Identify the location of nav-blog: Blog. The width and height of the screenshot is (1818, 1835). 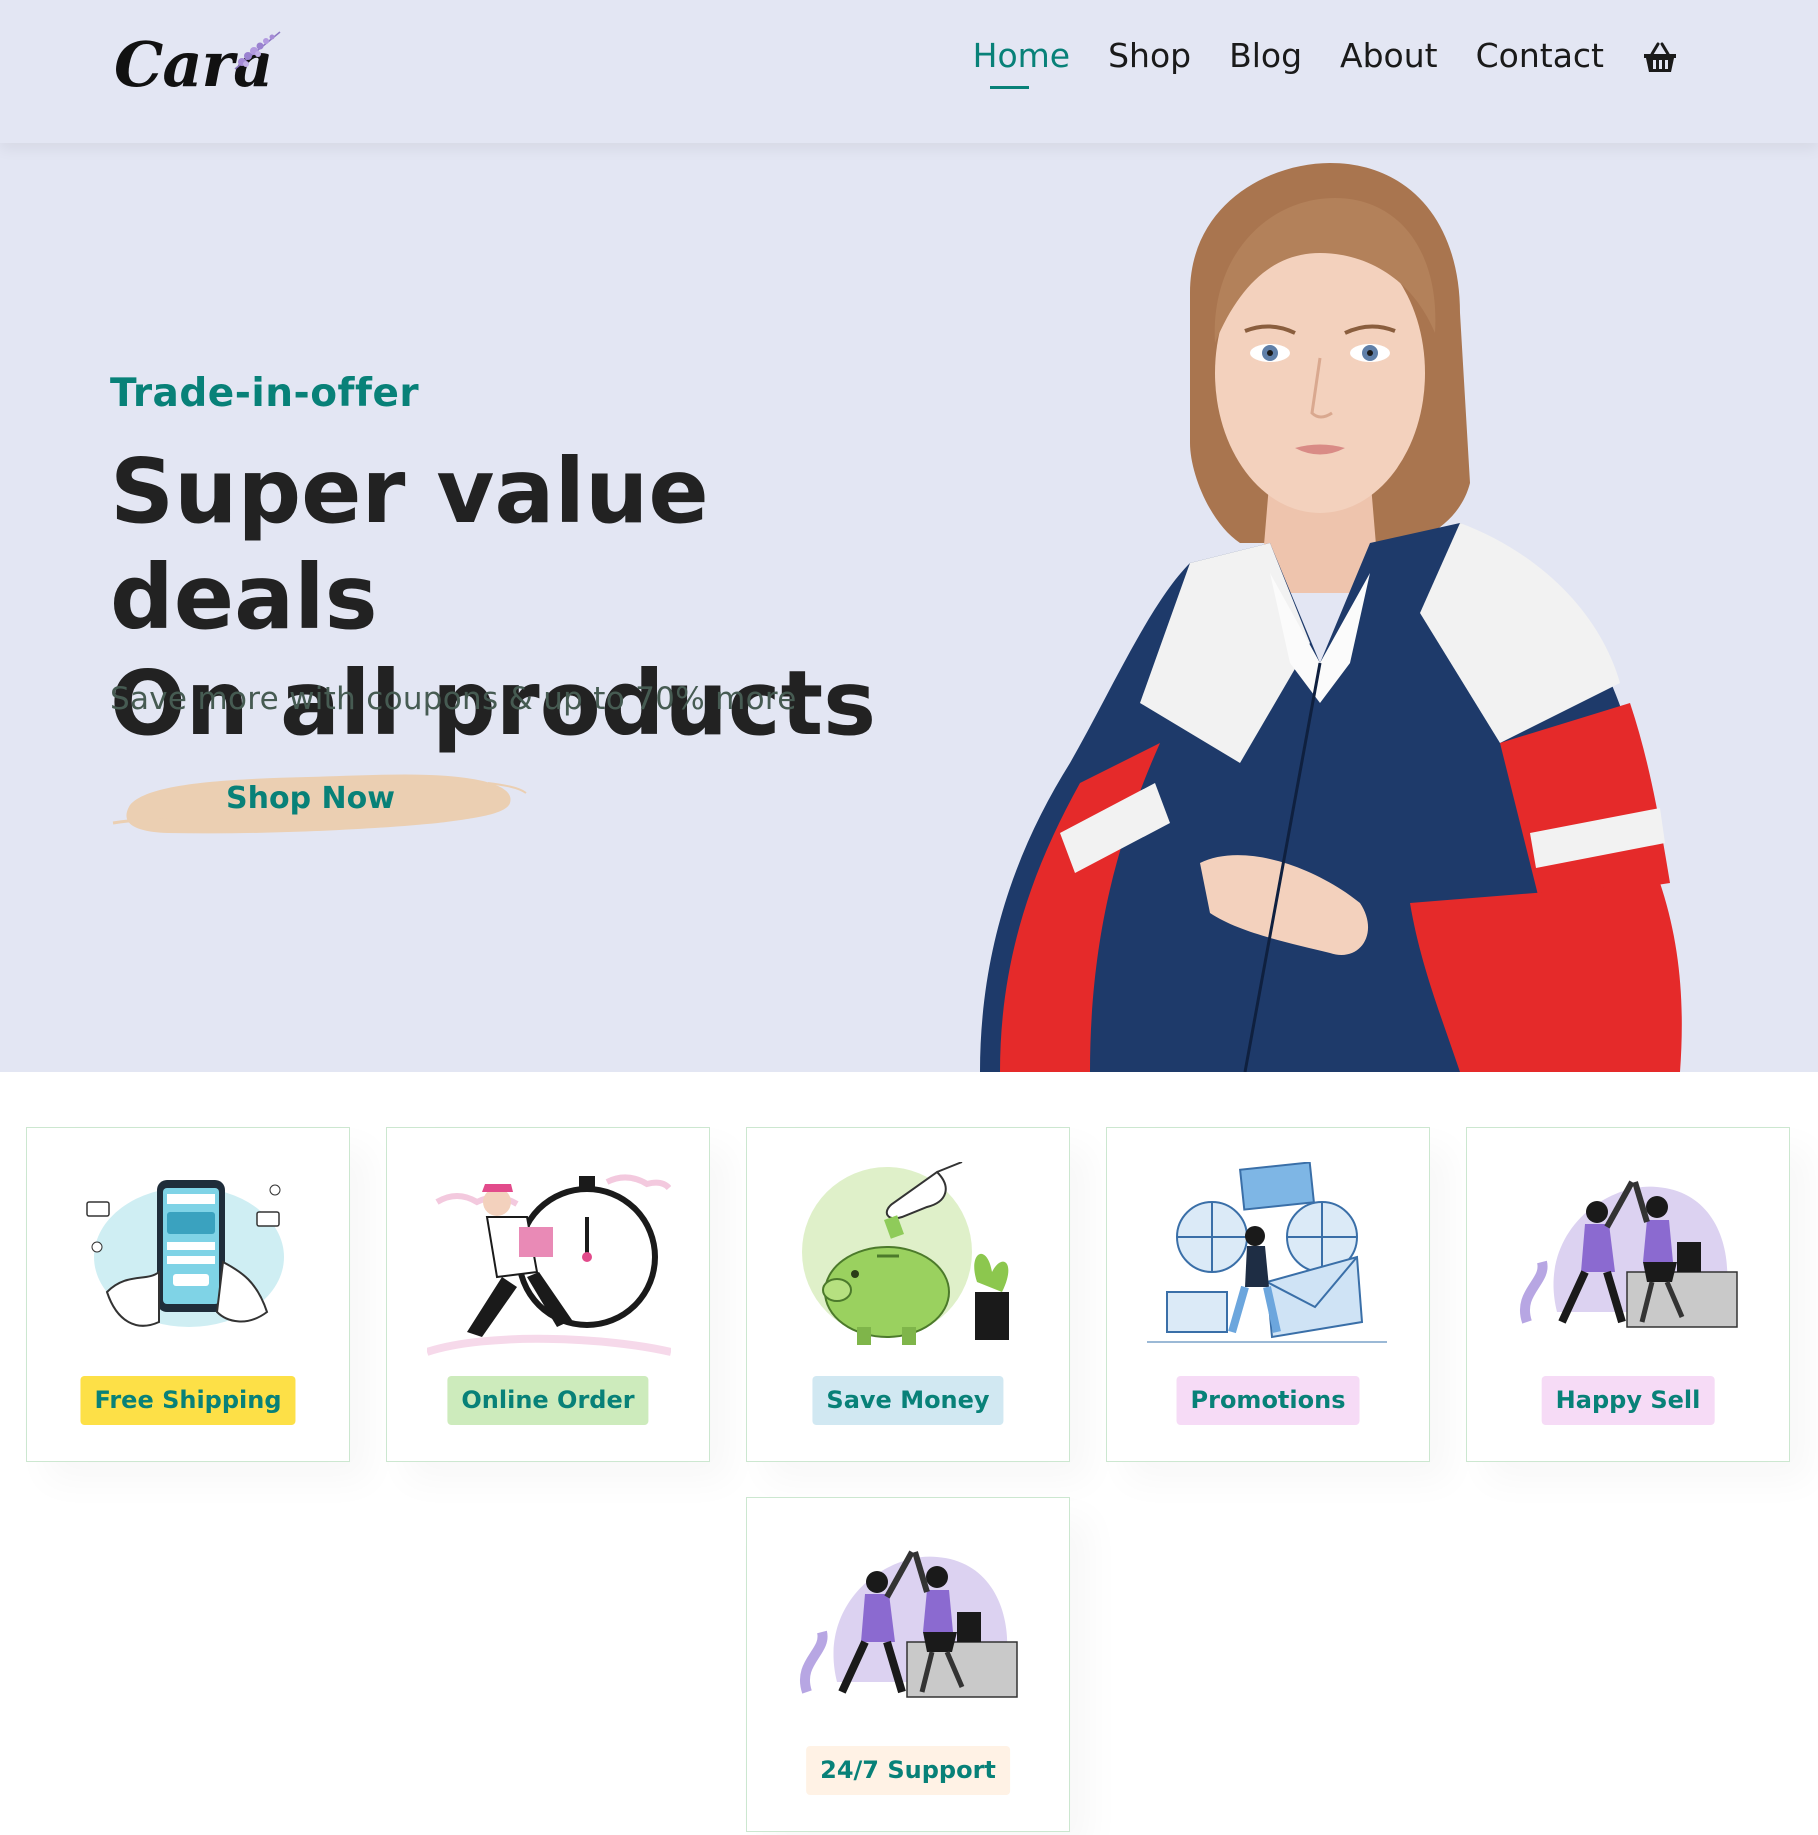
(1265, 60).